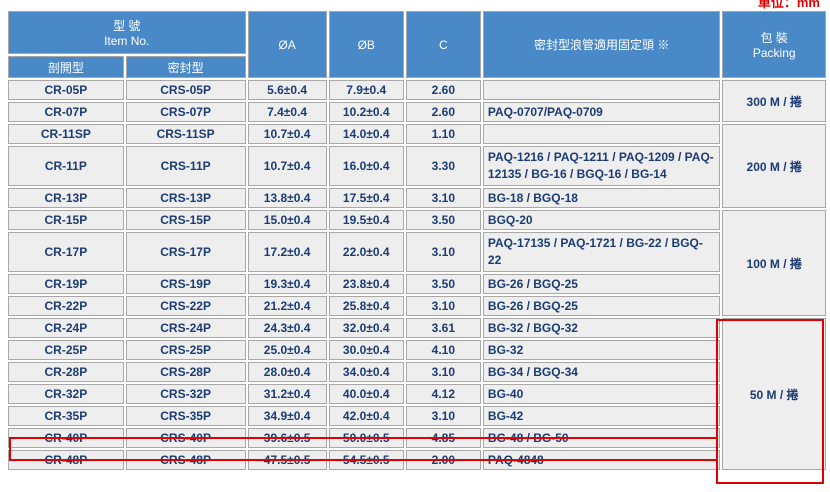  I want to click on dim-b-cell: 30.0±0.4, so click(366, 350).